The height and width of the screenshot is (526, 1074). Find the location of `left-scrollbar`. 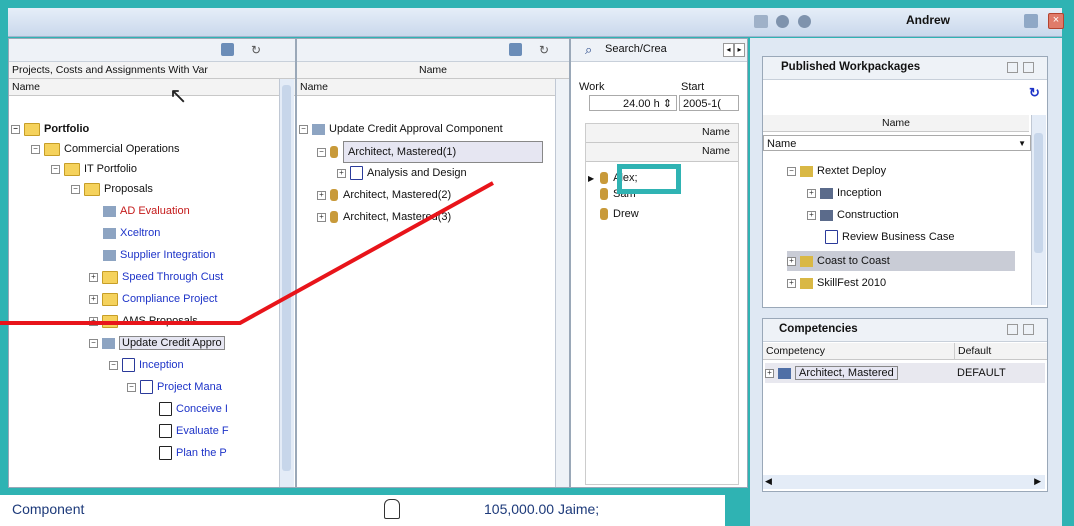

left-scrollbar is located at coordinates (286, 283).